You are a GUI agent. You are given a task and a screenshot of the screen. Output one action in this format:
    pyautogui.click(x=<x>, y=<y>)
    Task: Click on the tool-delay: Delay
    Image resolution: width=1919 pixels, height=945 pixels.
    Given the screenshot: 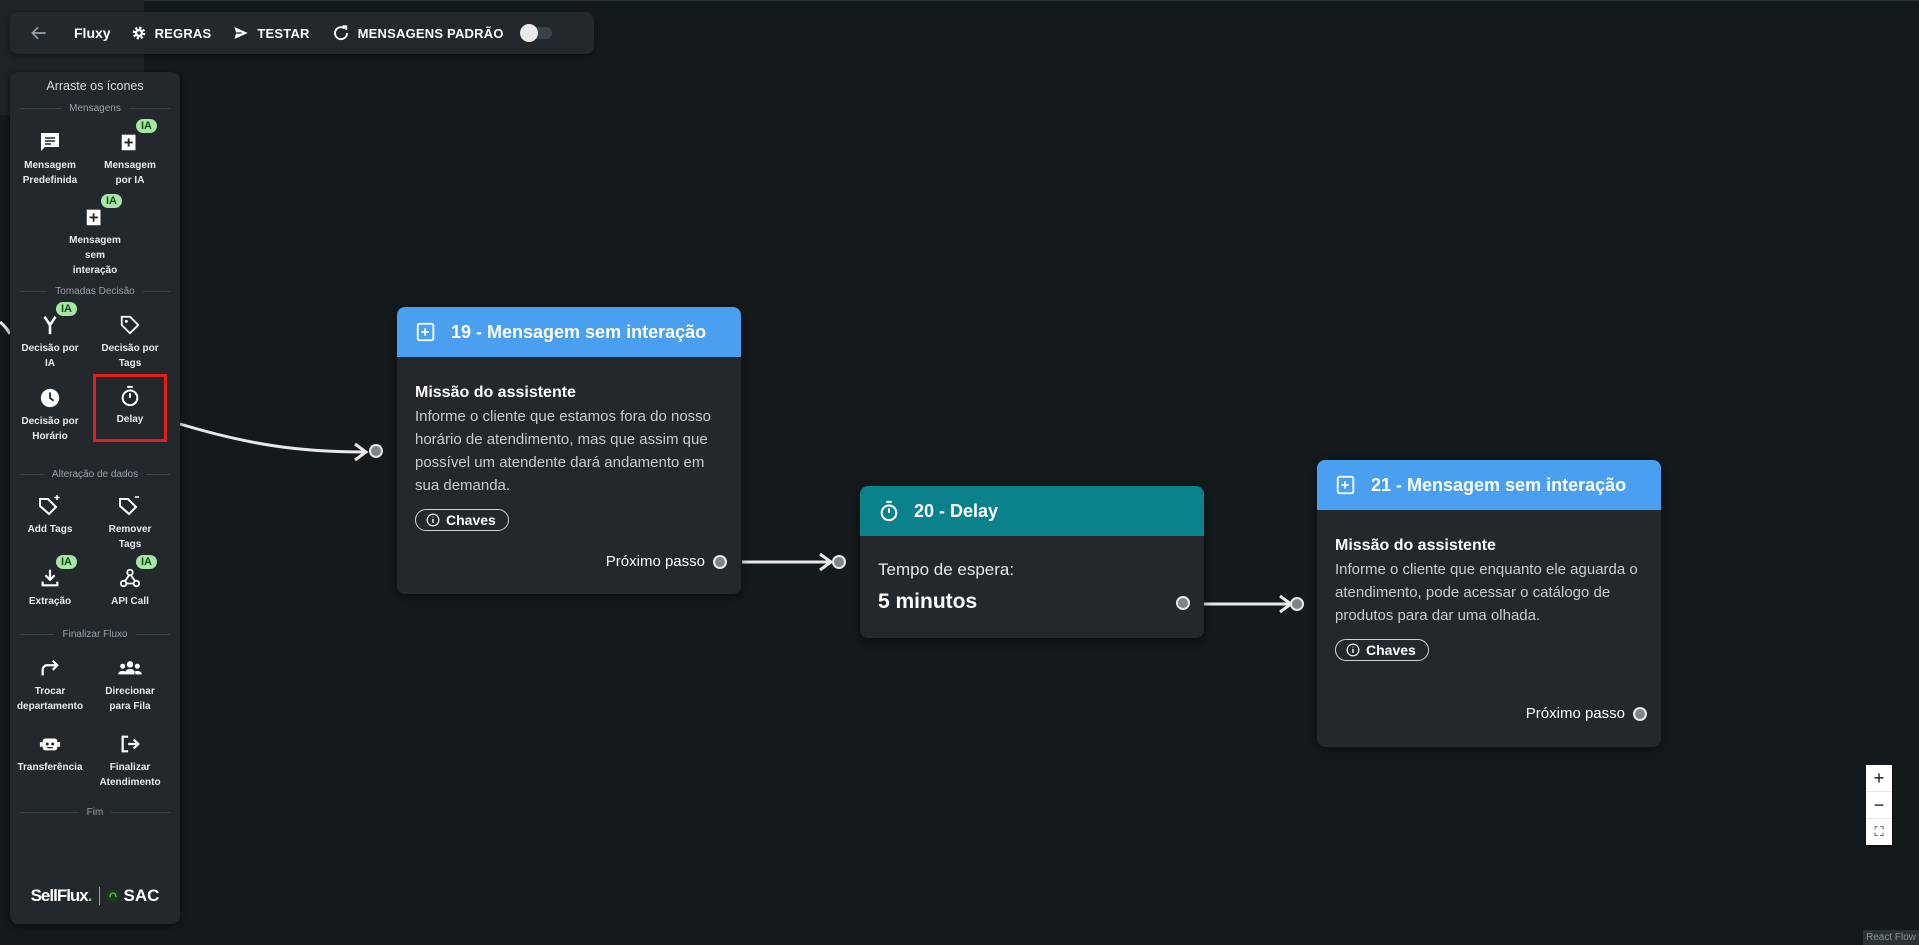 What is the action you would take?
    pyautogui.click(x=130, y=408)
    